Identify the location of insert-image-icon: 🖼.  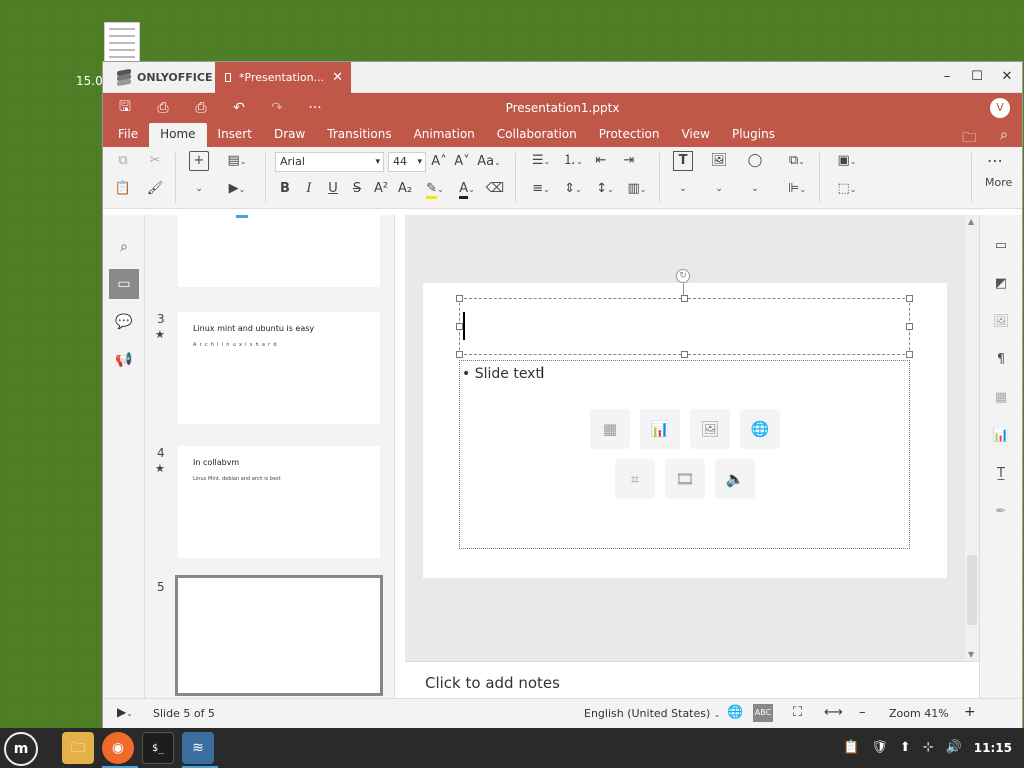
(719, 161).